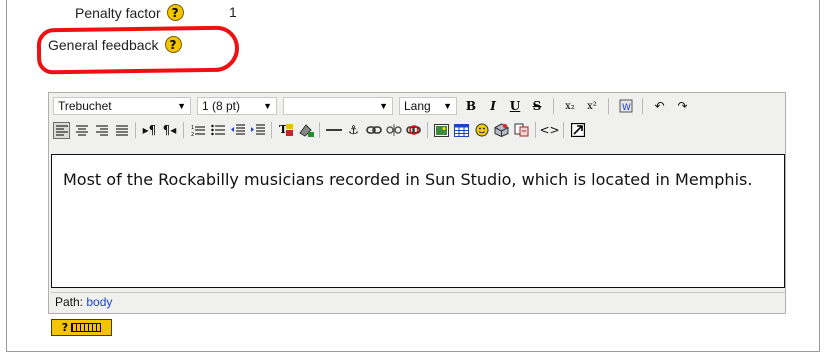 This screenshot has width=826, height=356. Describe the element at coordinates (592, 106) in the screenshot. I see `superscript-button: x²` at that location.